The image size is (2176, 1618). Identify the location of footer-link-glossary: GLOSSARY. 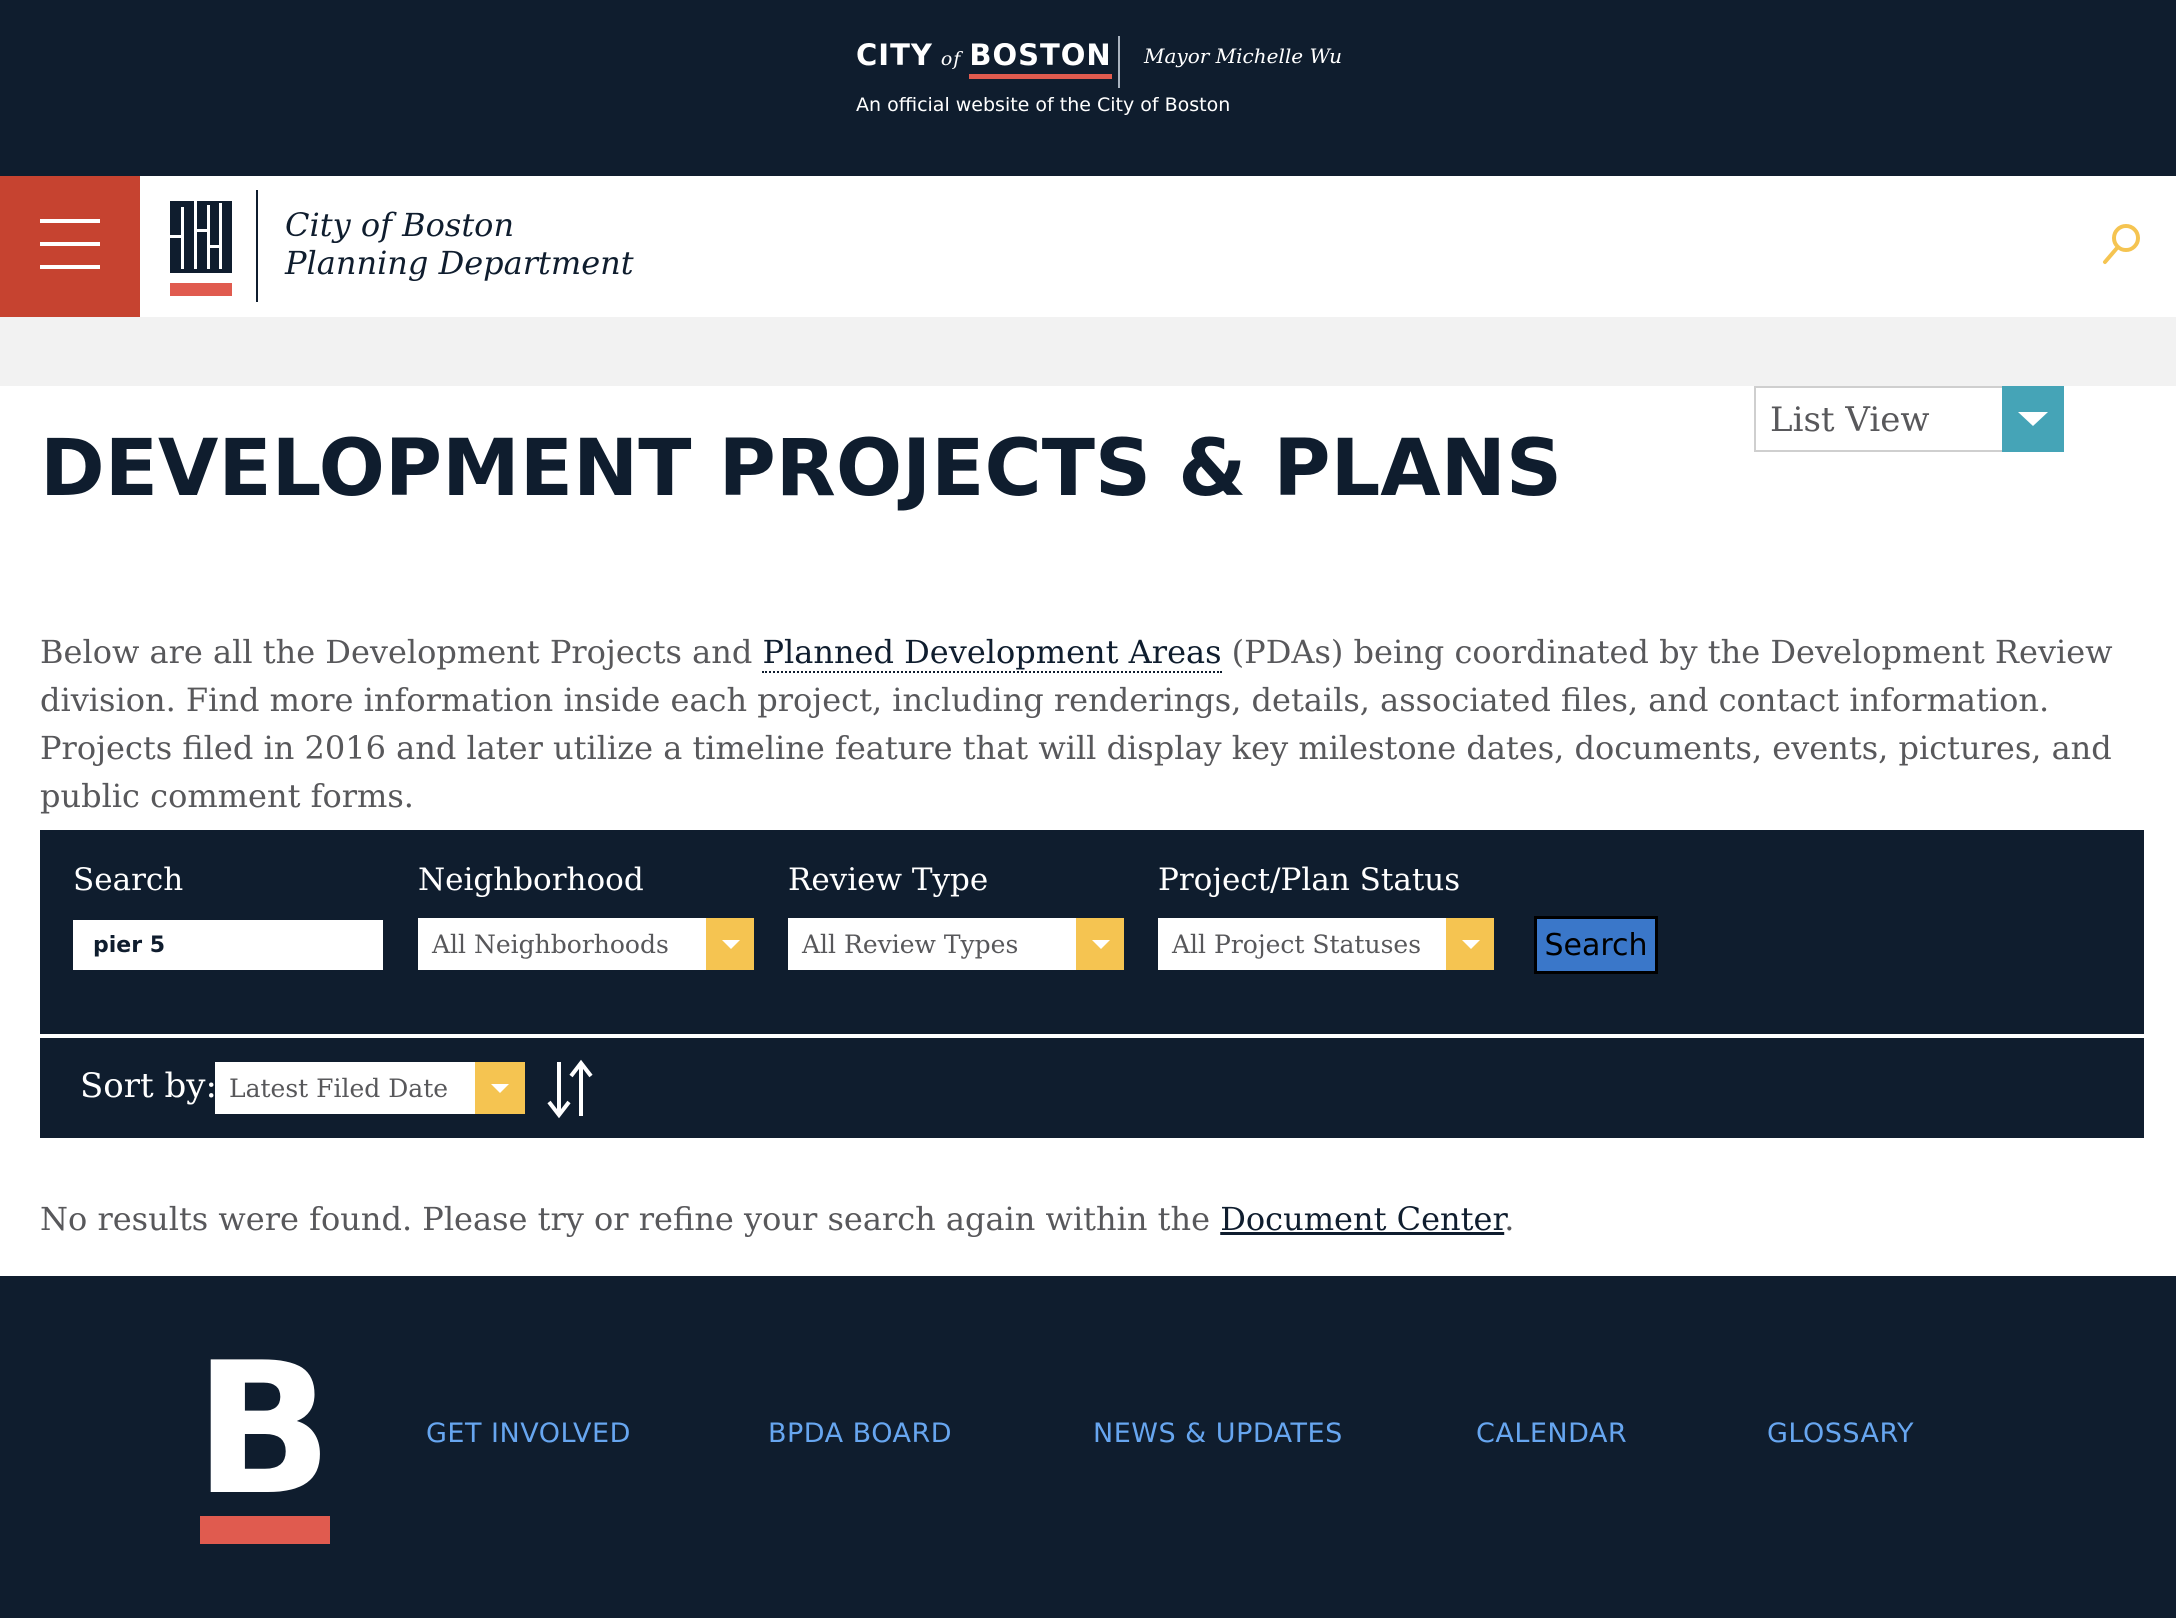
(1840, 1433).